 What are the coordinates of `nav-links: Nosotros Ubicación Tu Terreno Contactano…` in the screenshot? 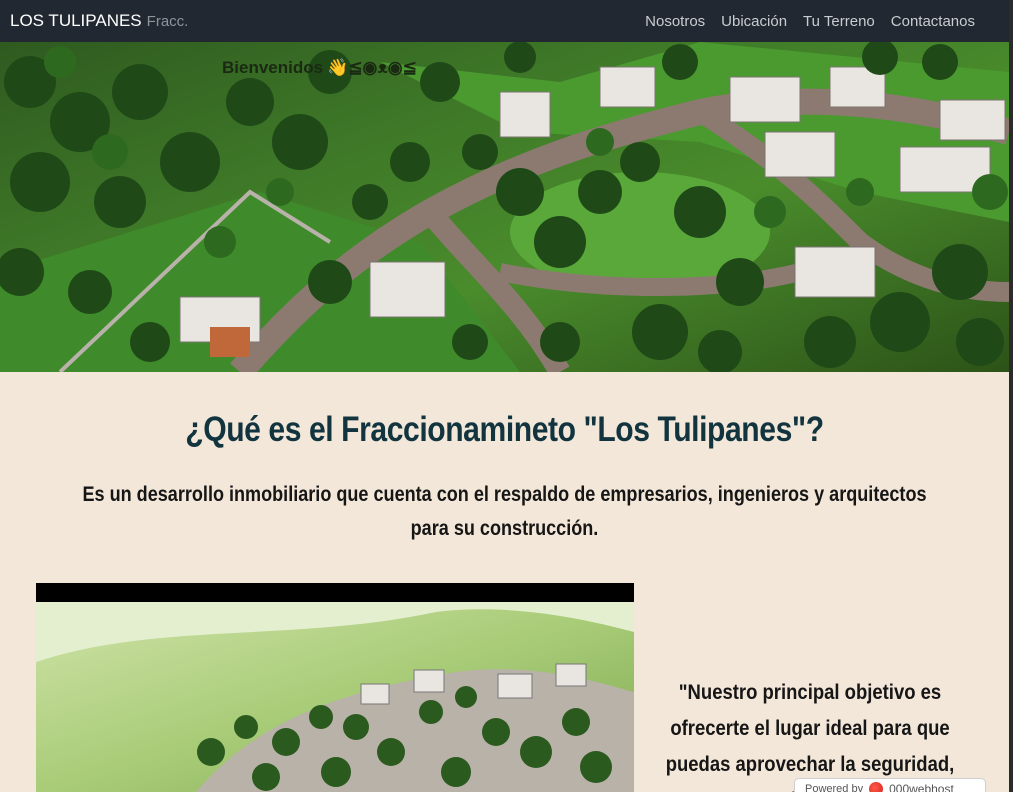 It's located at (810, 21).